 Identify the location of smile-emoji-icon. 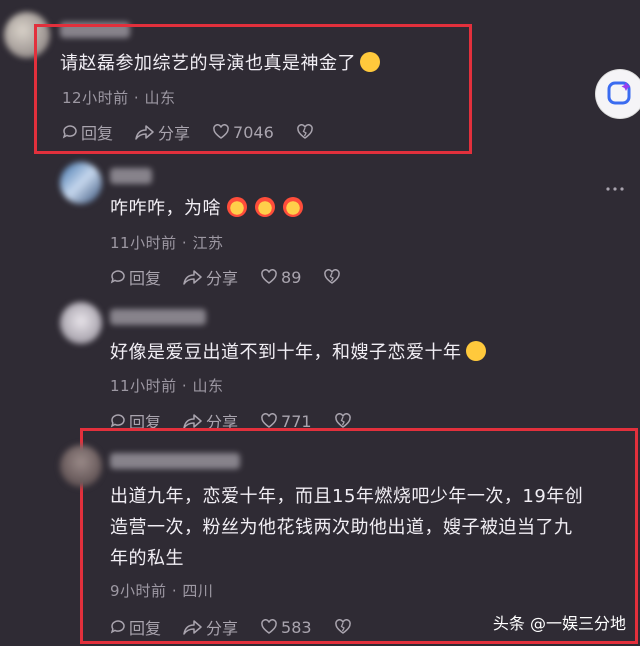
(370, 62).